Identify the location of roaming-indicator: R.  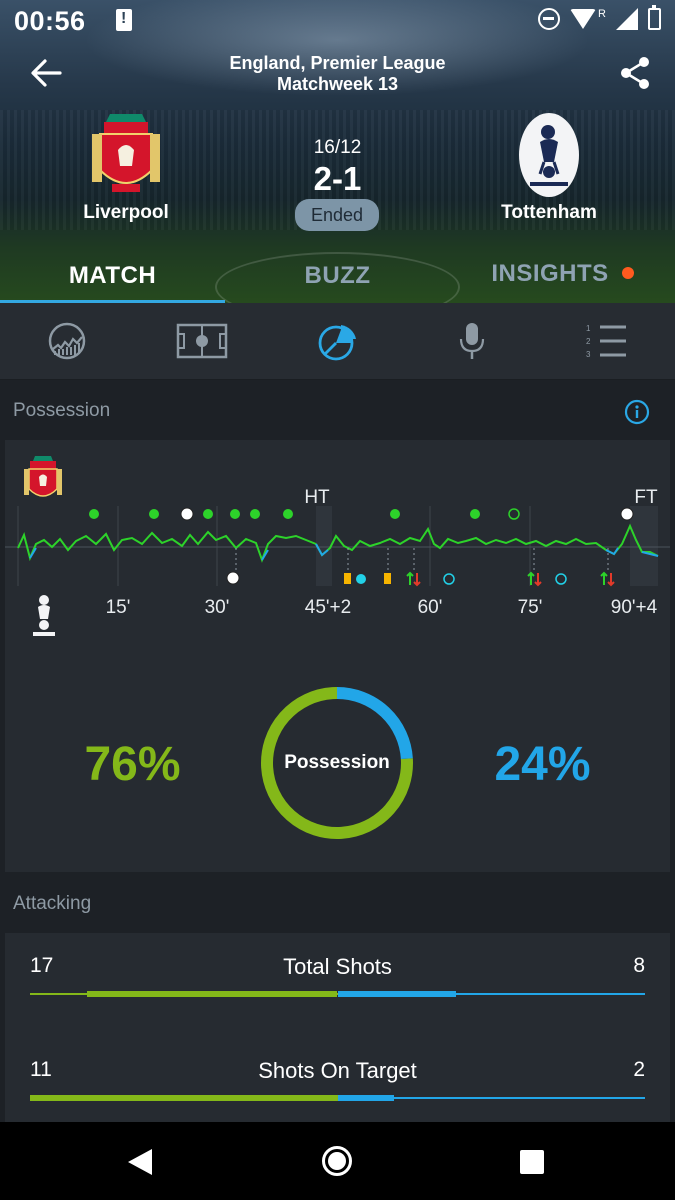
(602, 14).